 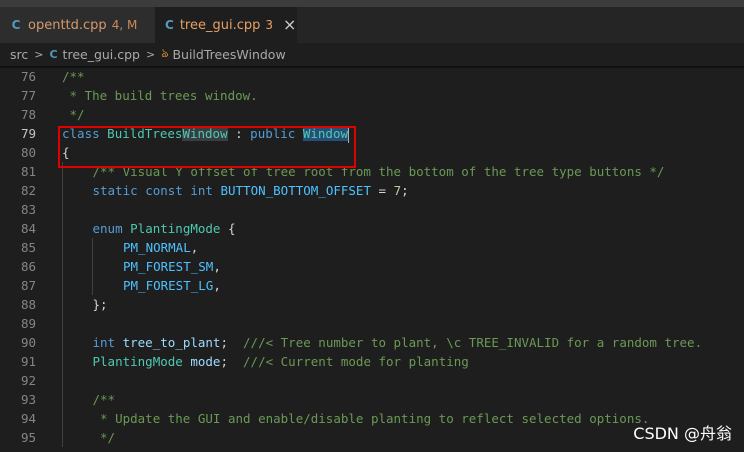 I want to click on line-number: 79, so click(x=28, y=133).